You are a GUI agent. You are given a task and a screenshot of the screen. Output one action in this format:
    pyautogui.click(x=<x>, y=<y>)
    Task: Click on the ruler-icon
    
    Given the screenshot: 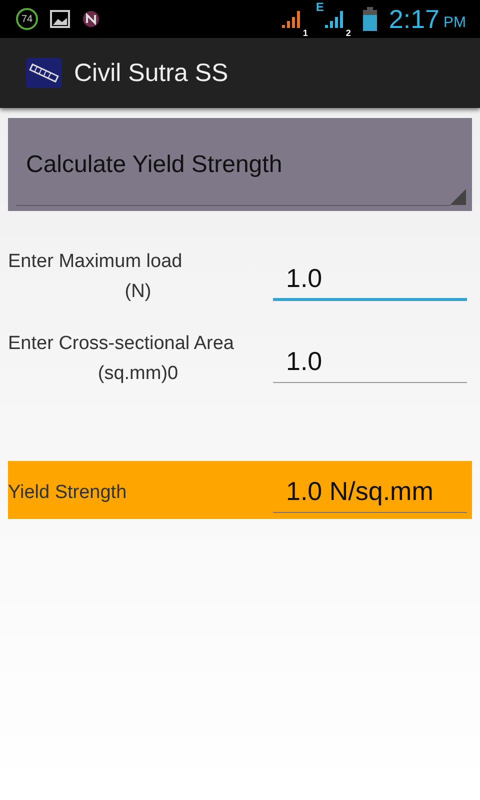 What is the action you would take?
    pyautogui.click(x=44, y=73)
    